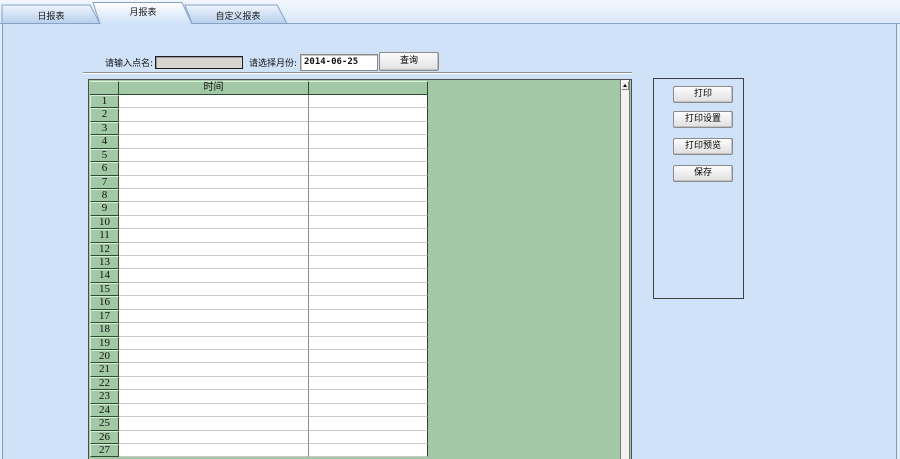 The image size is (900, 459). Describe the element at coordinates (703, 94) in the screenshot. I see `print-button: 打印` at that location.